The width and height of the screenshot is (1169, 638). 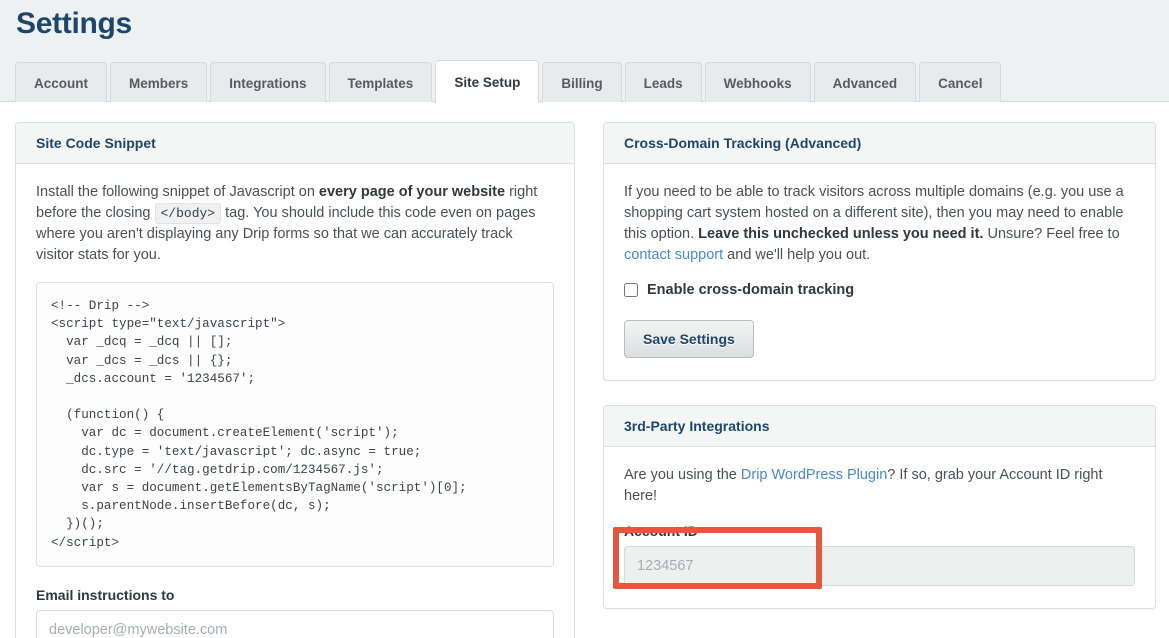 I want to click on email-instructions-input, so click(x=295, y=623).